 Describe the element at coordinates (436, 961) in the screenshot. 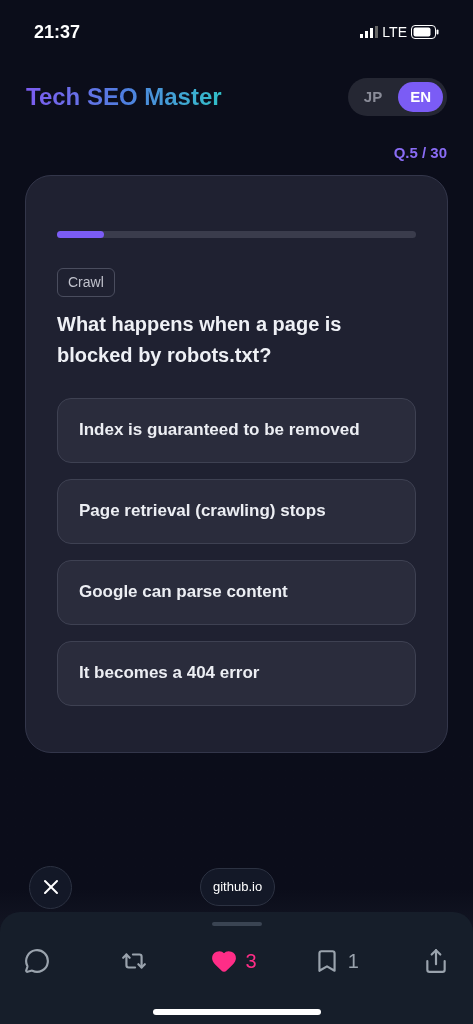

I see `share-icon` at that location.